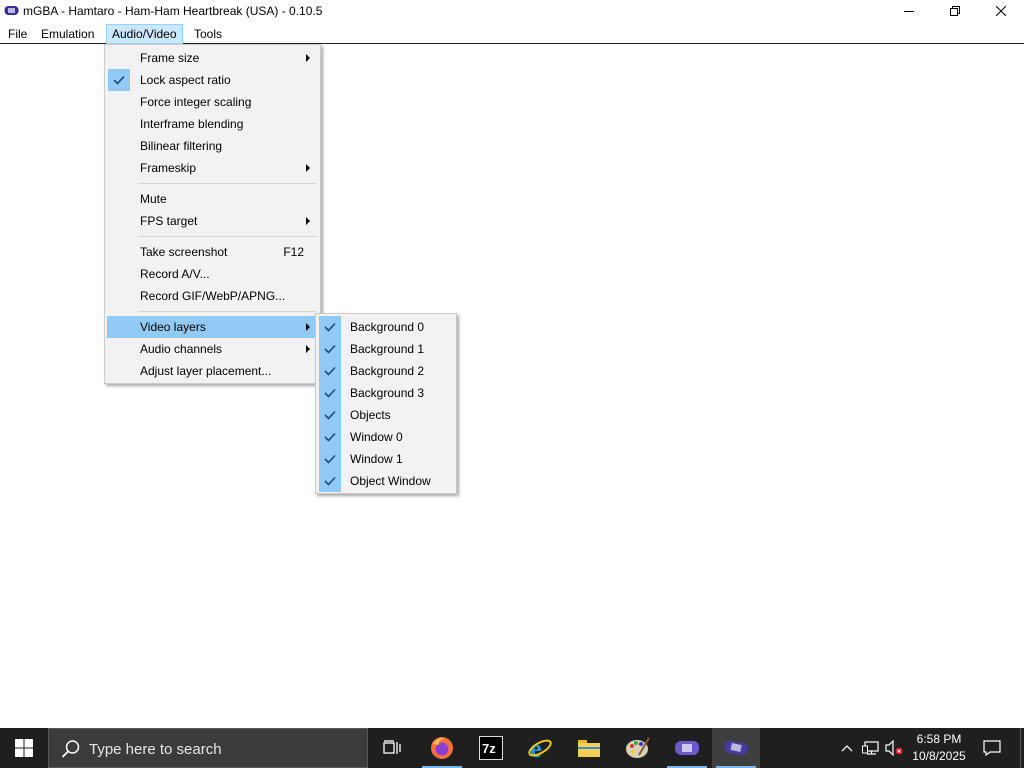 Image resolution: width=1024 pixels, height=768 pixels. What do you see at coordinates (939, 739) in the screenshot?
I see `clock-time: 6:58 PM` at bounding box center [939, 739].